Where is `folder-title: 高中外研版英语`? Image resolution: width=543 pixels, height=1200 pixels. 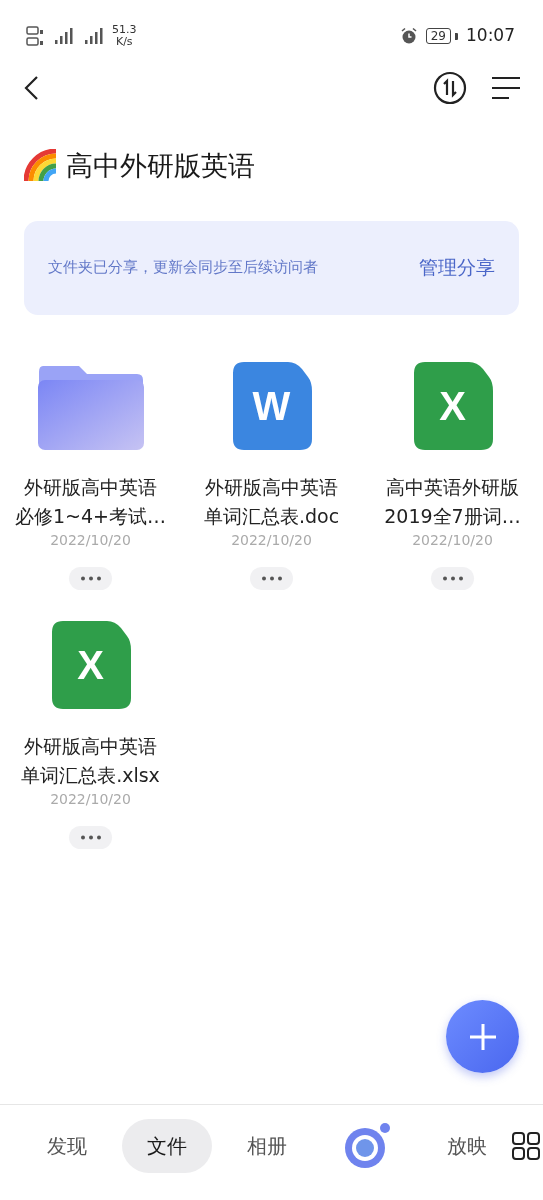
folder-title: 高中外研版英语 is located at coordinates (160, 166).